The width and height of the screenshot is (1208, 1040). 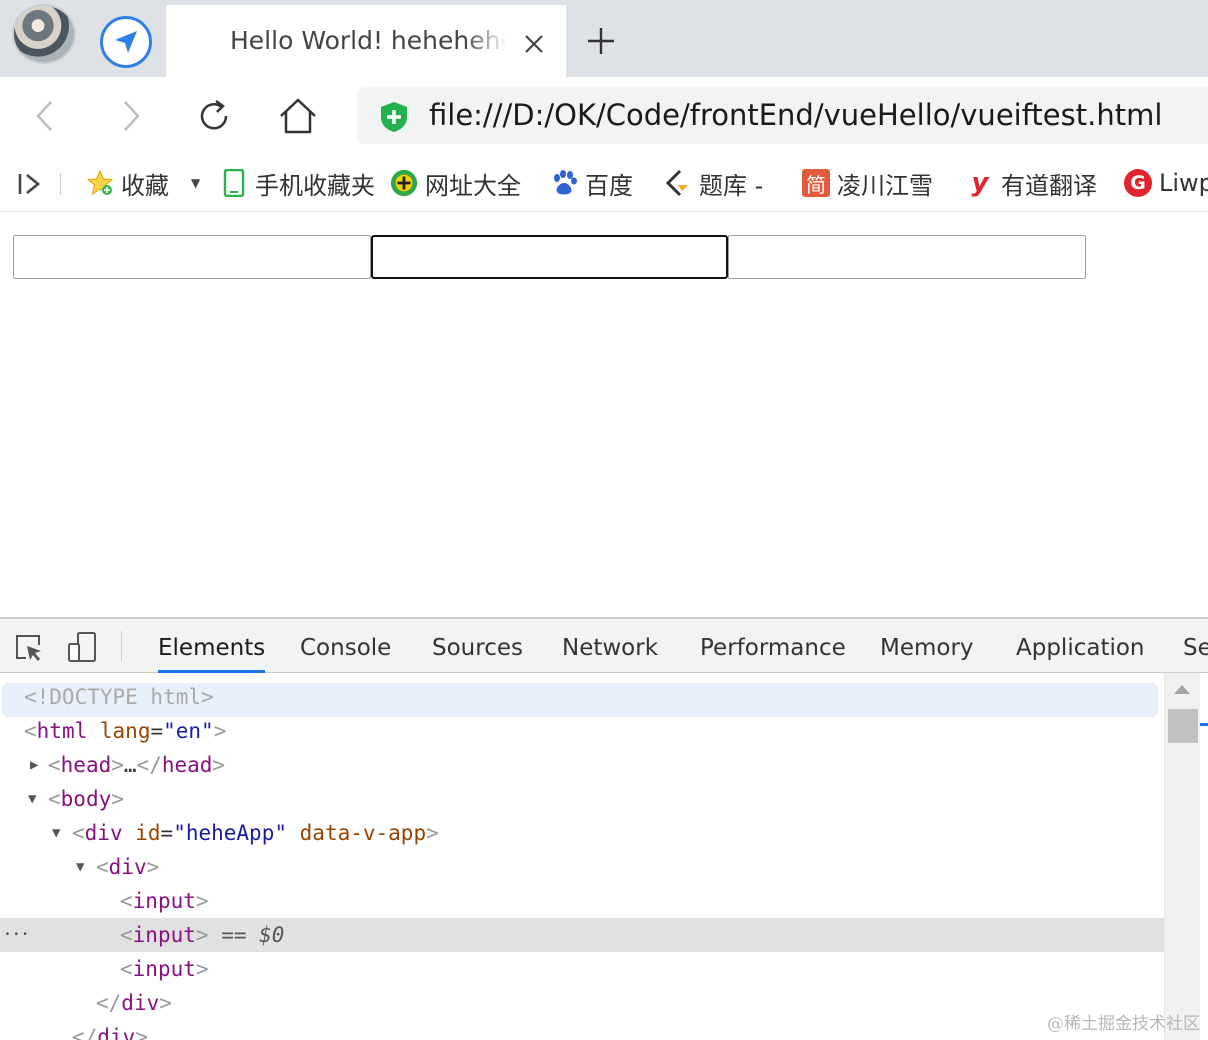 I want to click on tag-name: html, so click(x=62, y=731).